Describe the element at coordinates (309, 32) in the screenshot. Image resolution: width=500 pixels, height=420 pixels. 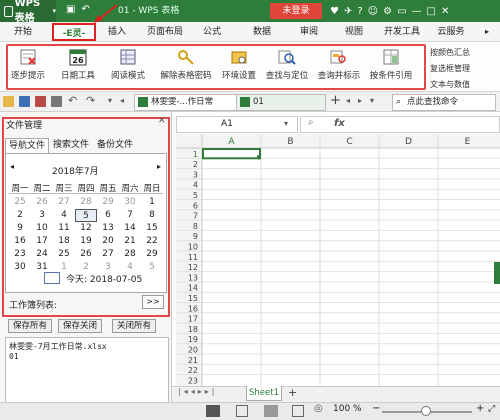
I see `tab-review: 审阅` at that location.